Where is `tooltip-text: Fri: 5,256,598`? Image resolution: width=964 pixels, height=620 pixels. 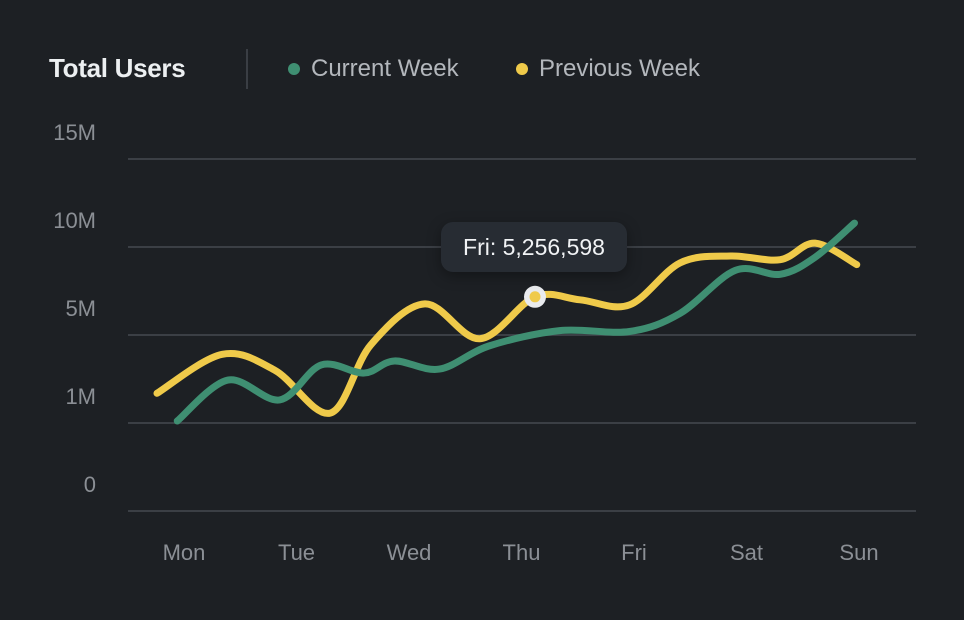 tooltip-text: Fri: 5,256,598 is located at coordinates (534, 246).